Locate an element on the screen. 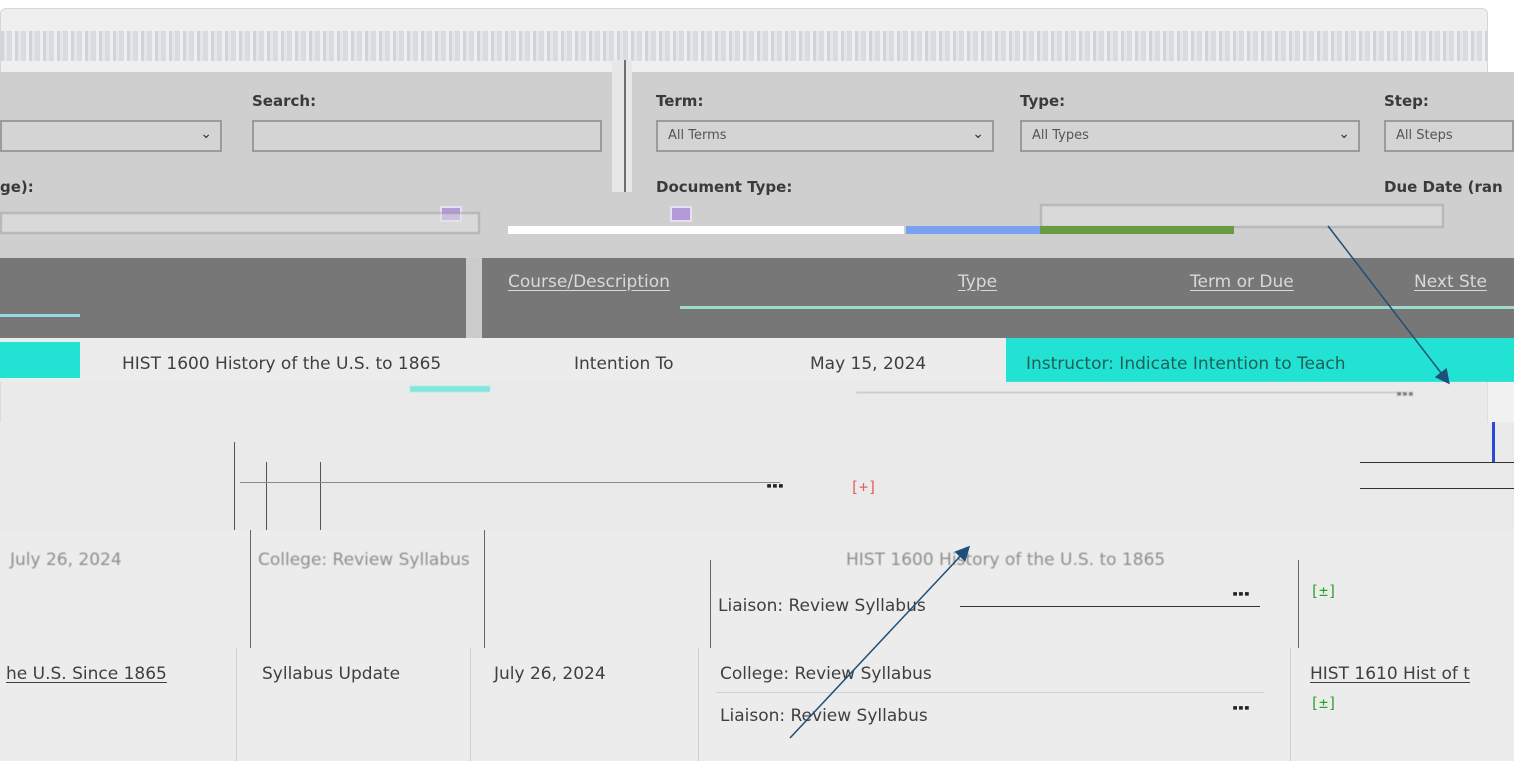 This screenshot has height=761, width=1514. search-input is located at coordinates (427, 136).